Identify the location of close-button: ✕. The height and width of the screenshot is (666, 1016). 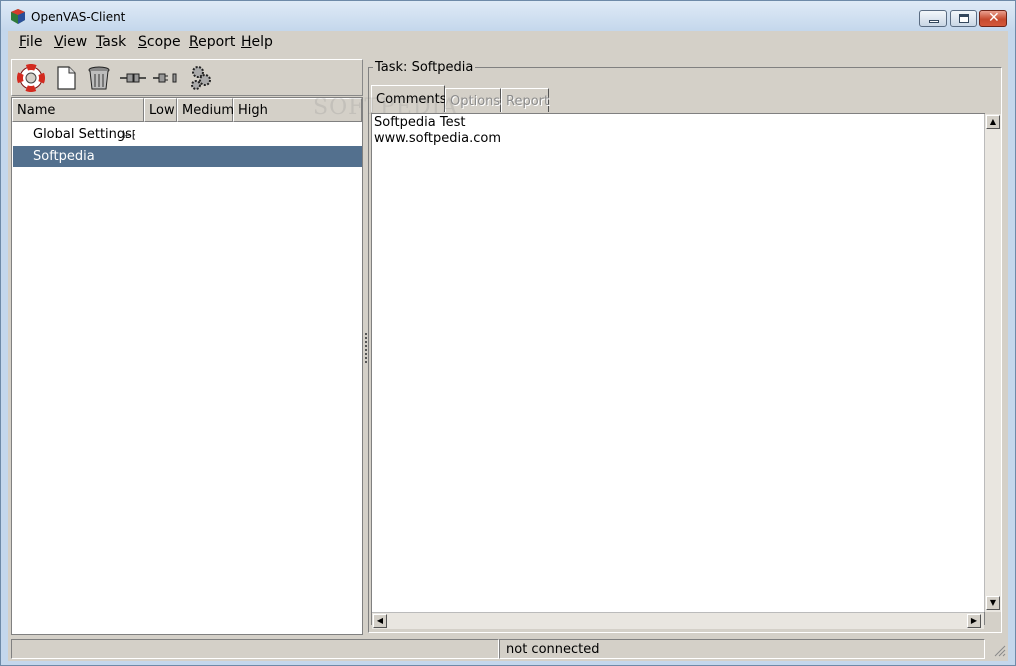
(993, 18).